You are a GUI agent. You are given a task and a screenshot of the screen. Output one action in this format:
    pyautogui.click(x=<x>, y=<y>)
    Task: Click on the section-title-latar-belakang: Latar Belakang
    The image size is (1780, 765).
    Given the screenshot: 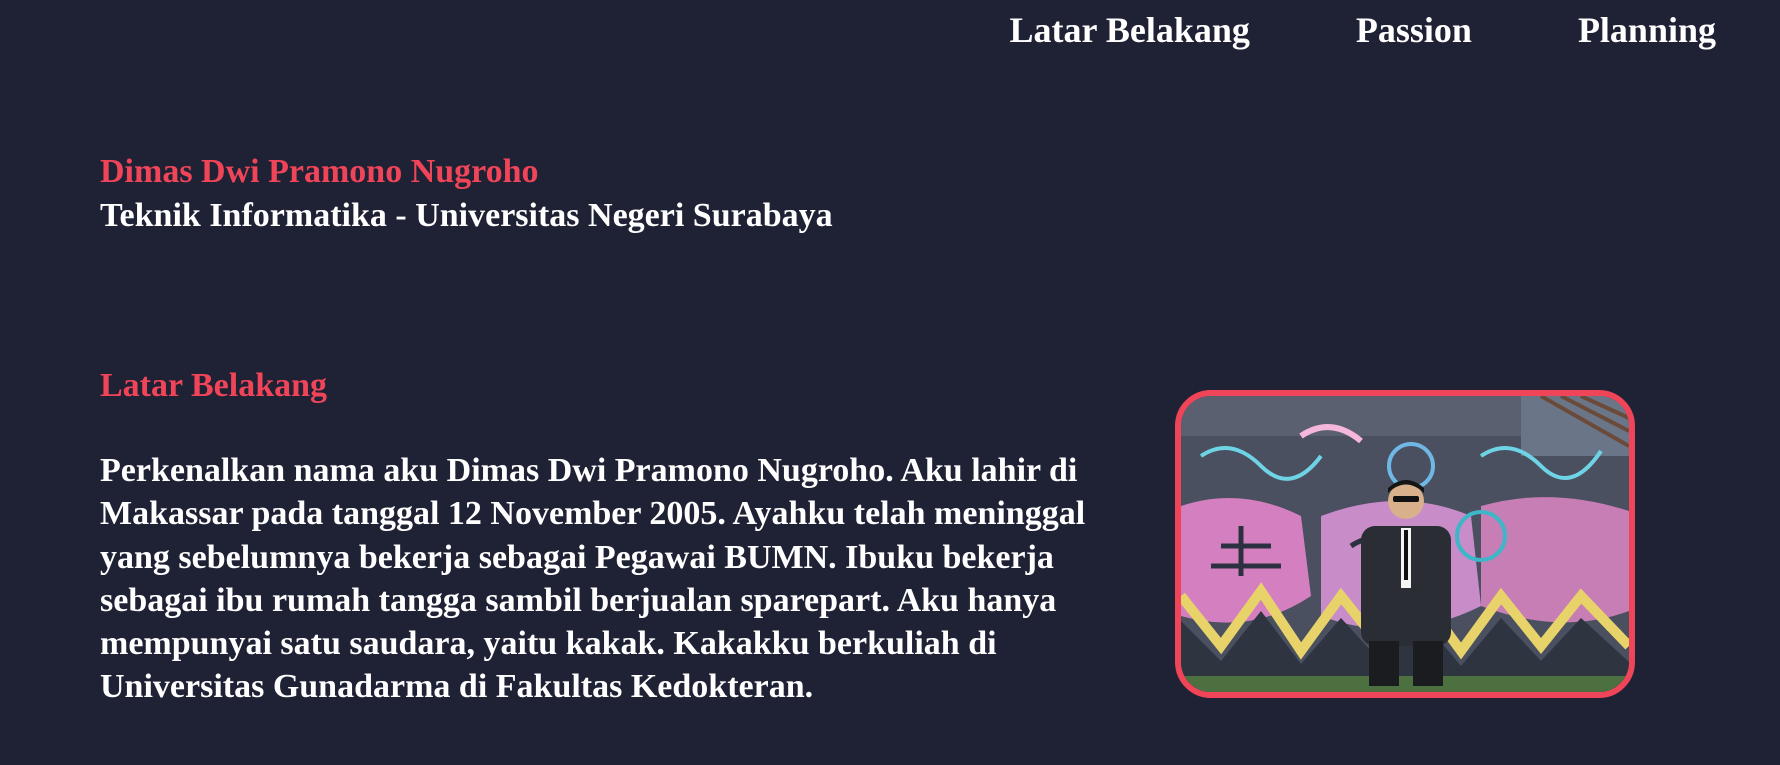 What is the action you would take?
    pyautogui.click(x=214, y=385)
    